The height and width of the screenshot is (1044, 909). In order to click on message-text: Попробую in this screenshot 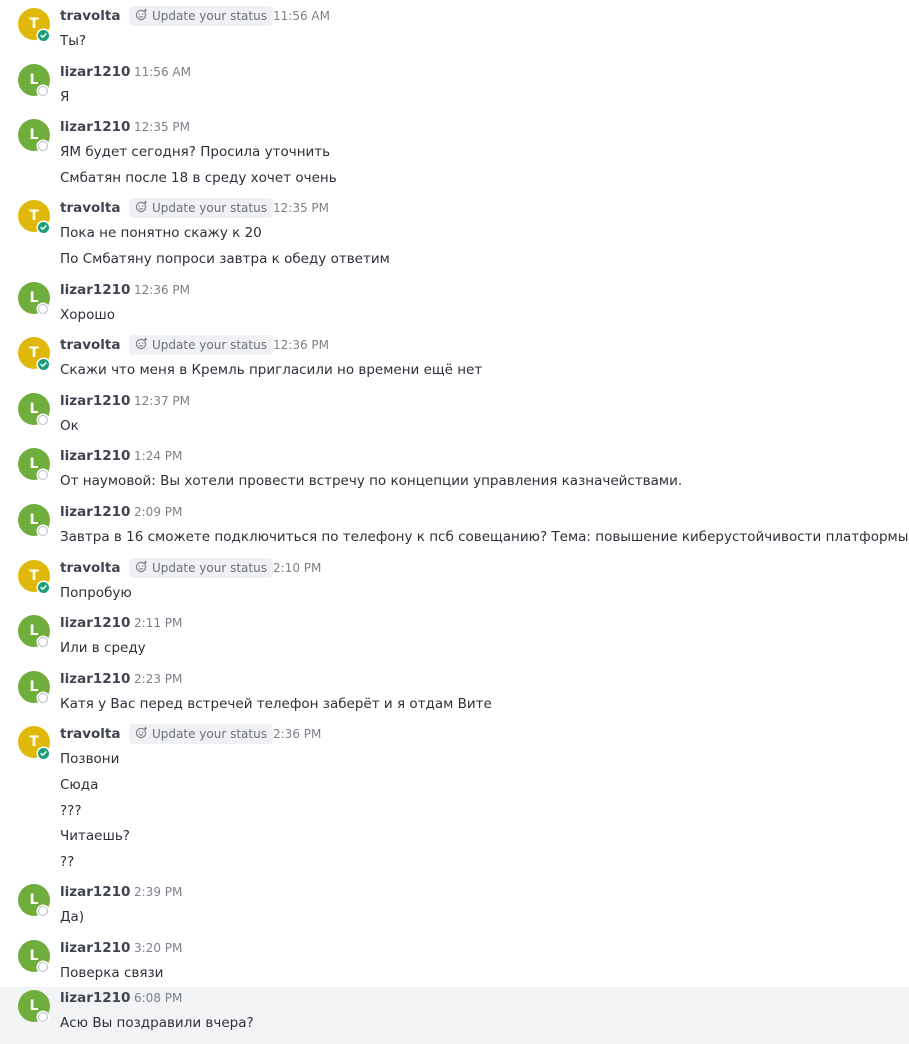, I will do `click(96, 593)`.